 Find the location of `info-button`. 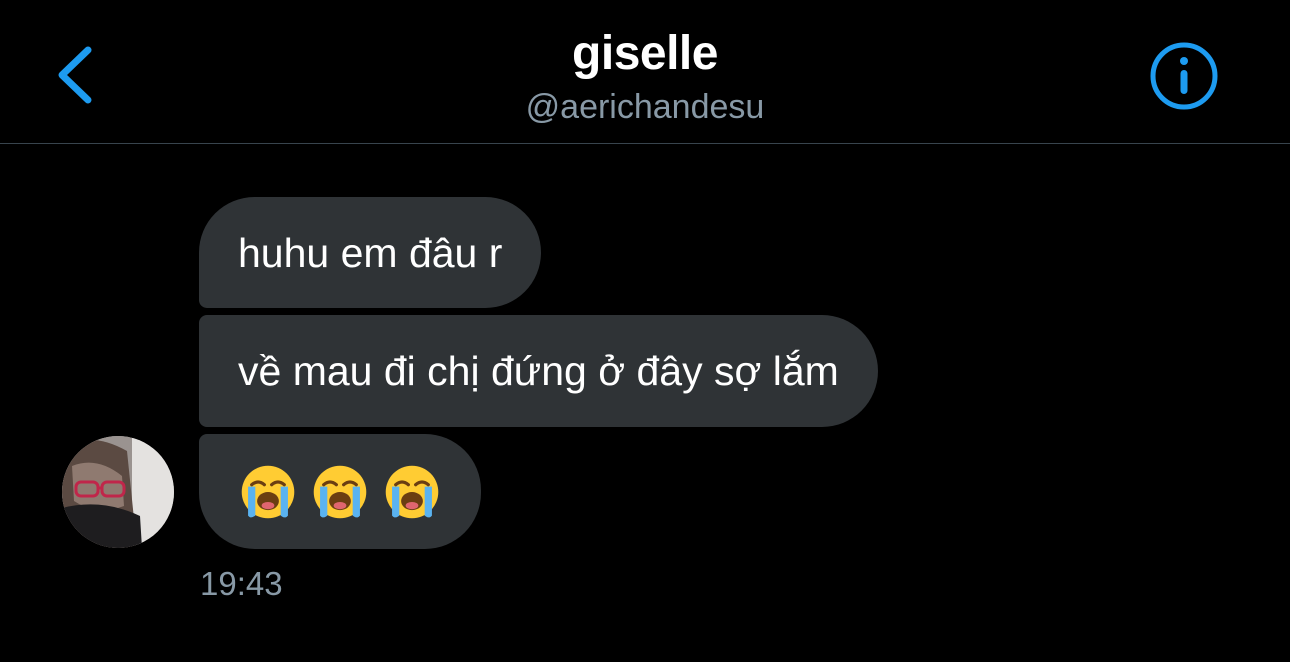

info-button is located at coordinates (1184, 76).